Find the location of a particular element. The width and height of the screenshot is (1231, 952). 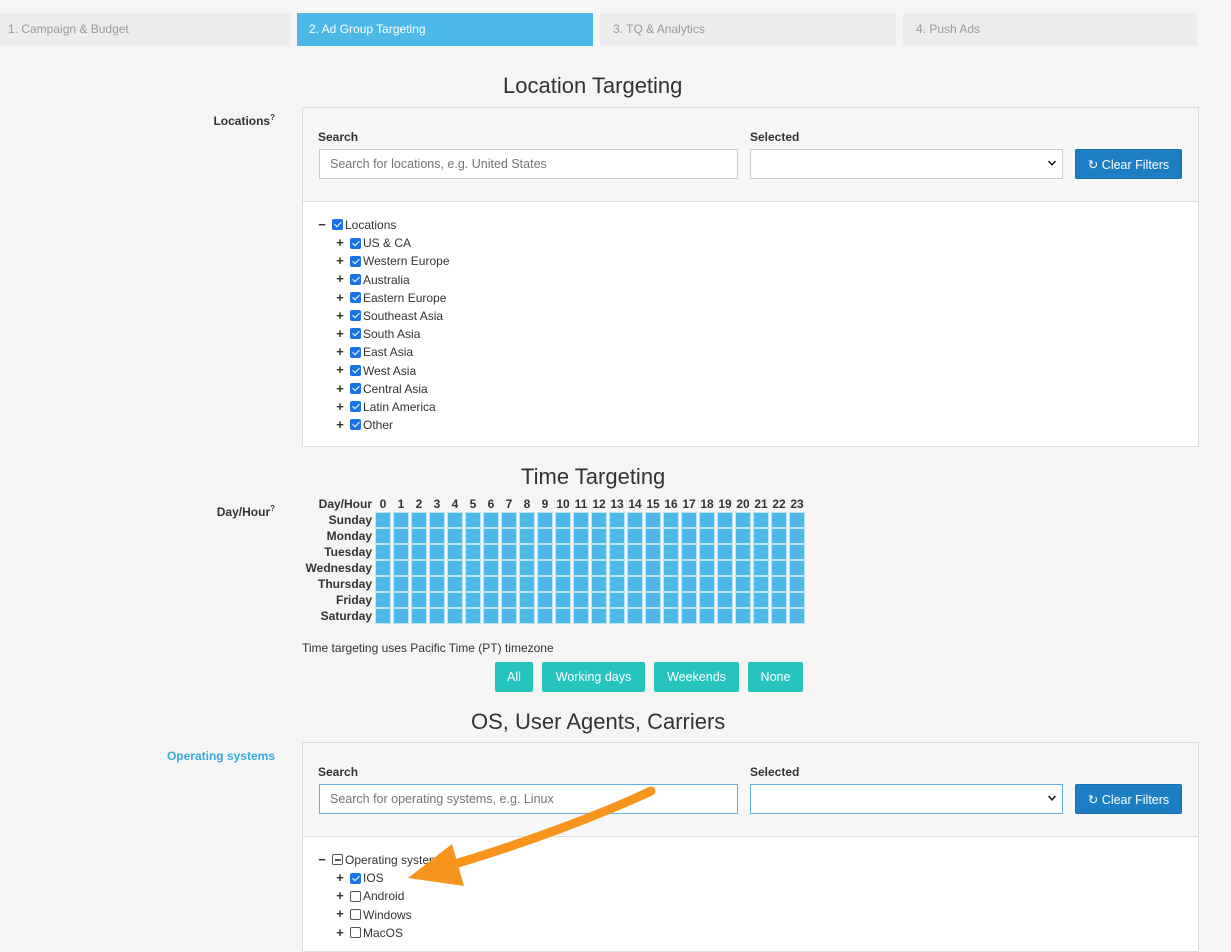

os-search-input is located at coordinates (528, 799).